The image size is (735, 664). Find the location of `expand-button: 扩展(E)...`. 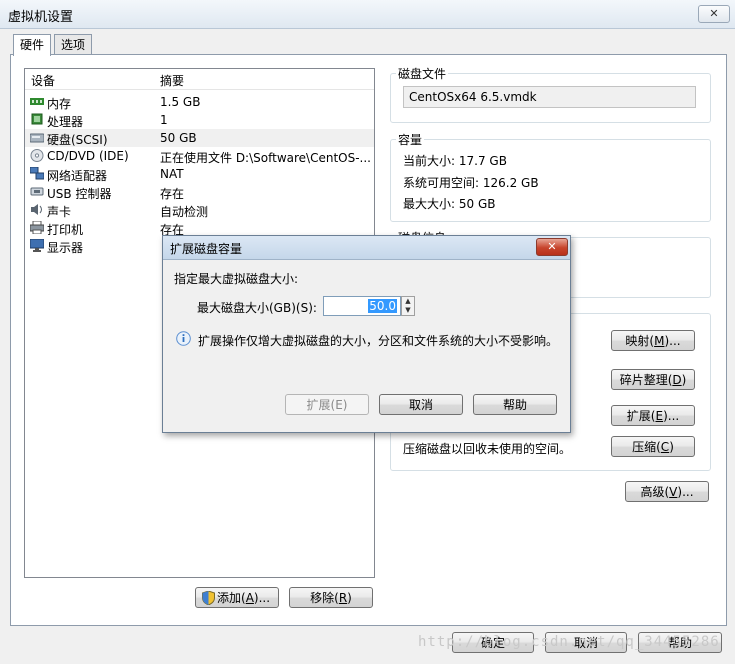

expand-button: 扩展(E)... is located at coordinates (653, 415).